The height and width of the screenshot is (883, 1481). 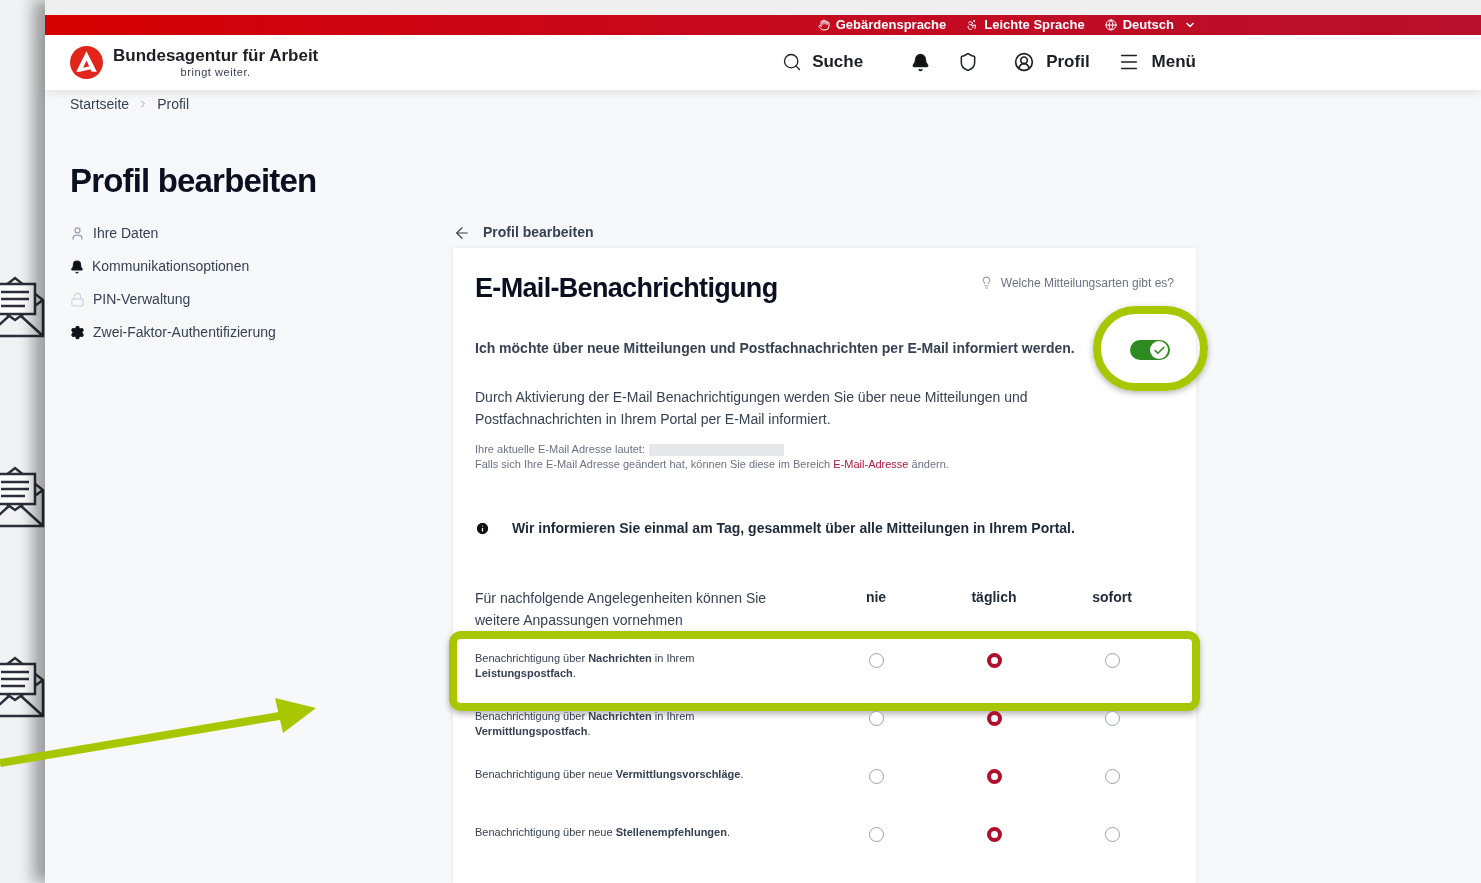 I want to click on top-bar-link: Deutsch, so click(x=1150, y=25).